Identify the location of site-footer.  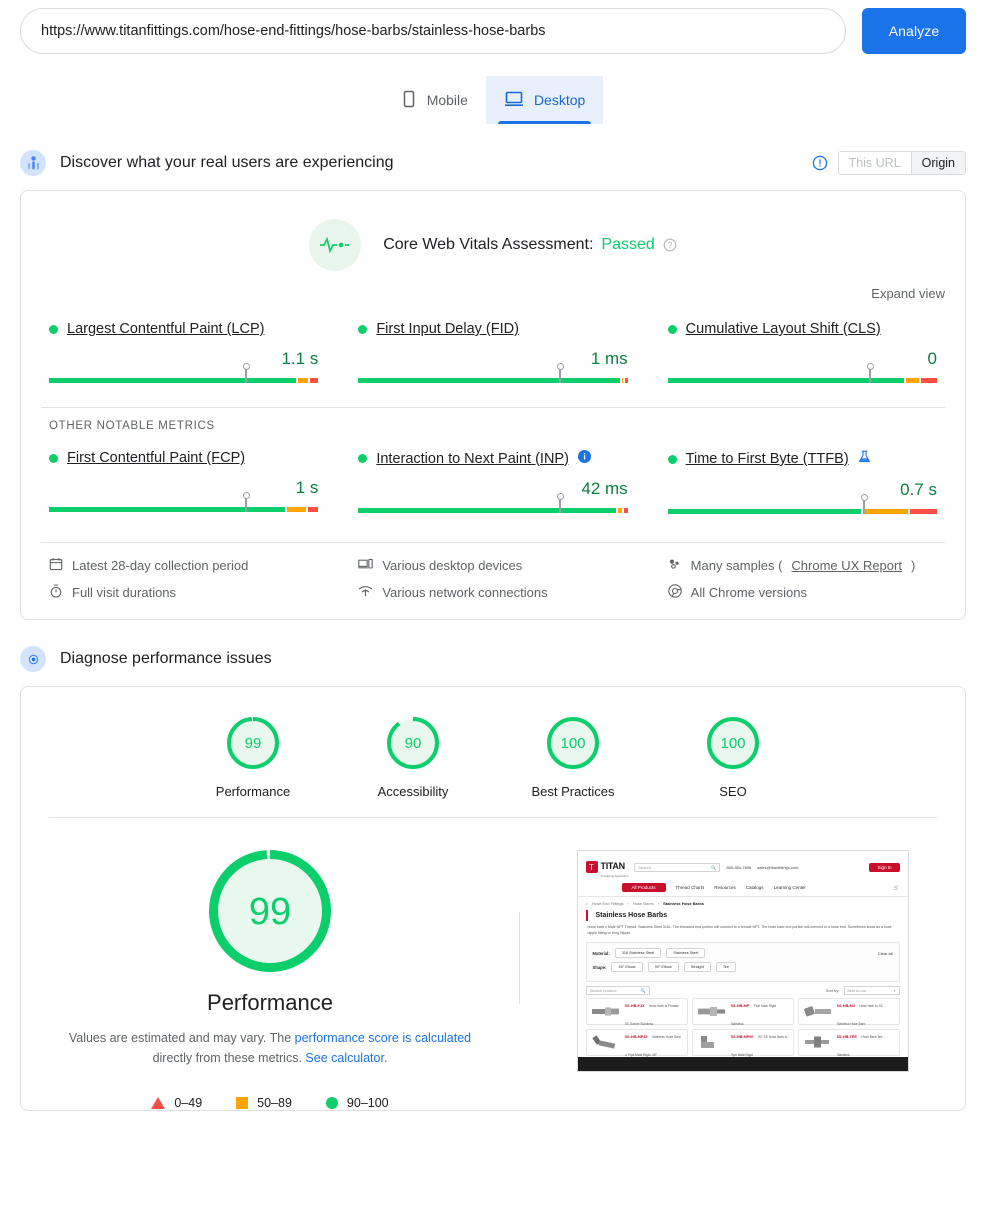
(742, 1064).